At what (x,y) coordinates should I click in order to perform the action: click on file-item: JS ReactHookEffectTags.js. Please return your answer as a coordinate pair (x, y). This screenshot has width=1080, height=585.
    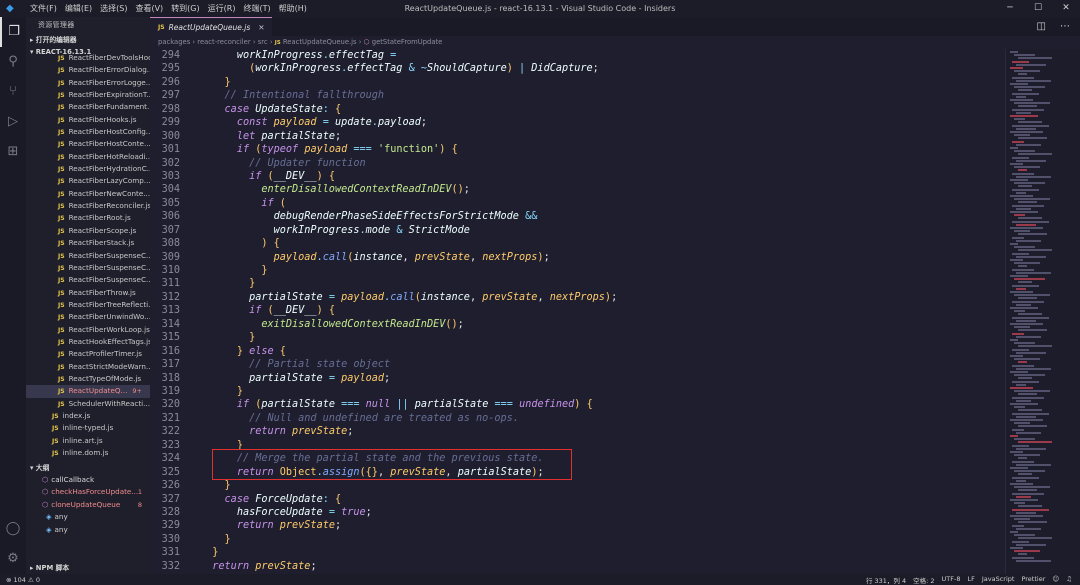
    Looking at the image, I should click on (88, 342).